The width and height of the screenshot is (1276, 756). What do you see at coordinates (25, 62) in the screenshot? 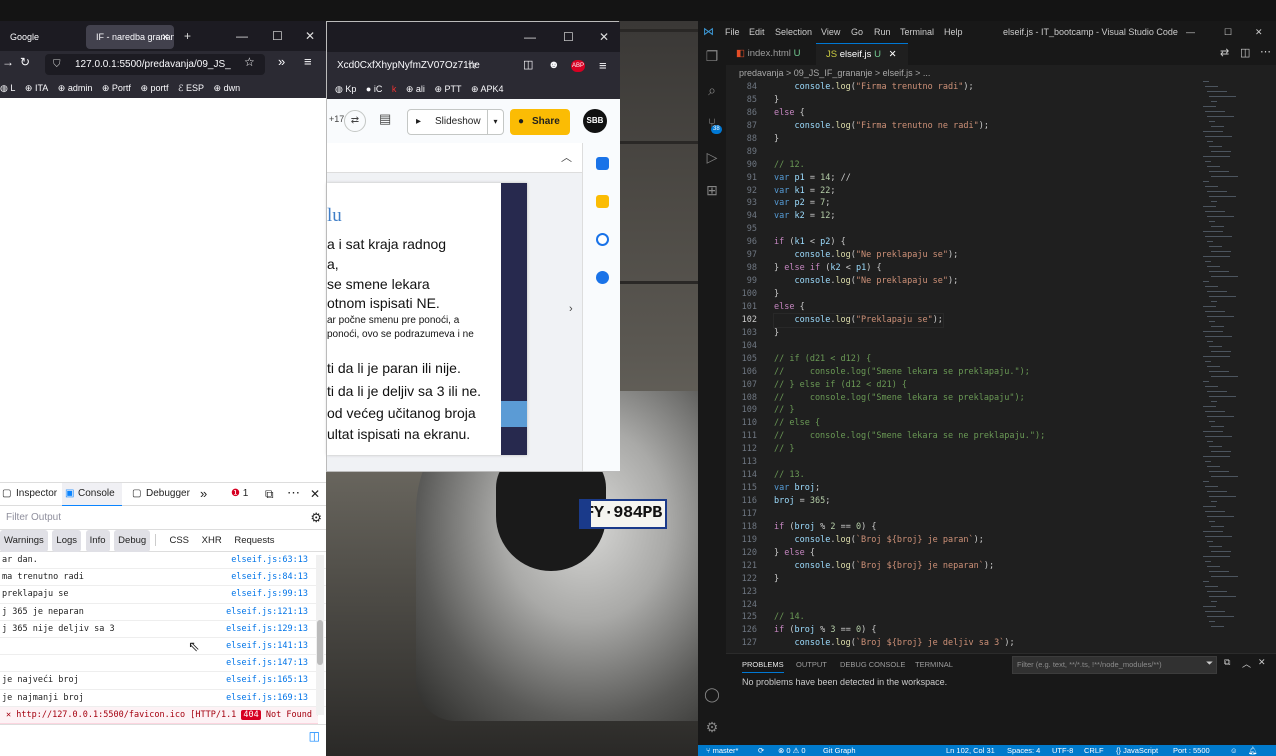
I see `reload-icon: ↻` at bounding box center [25, 62].